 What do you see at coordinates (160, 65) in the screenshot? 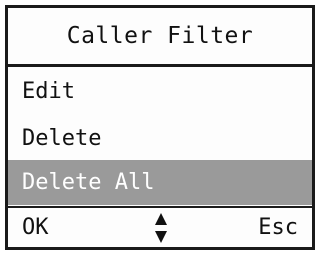
I see `title-divider` at bounding box center [160, 65].